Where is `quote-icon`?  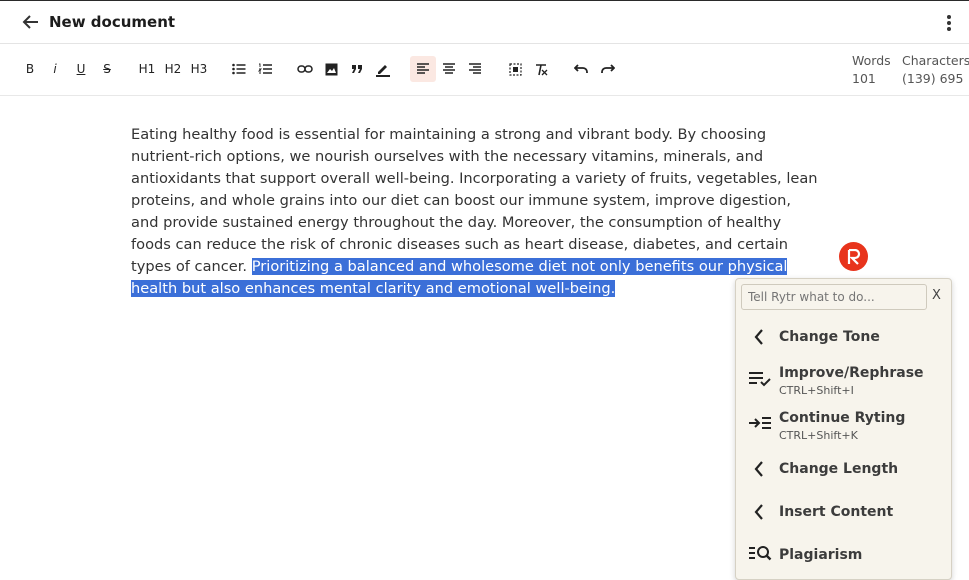
quote-icon is located at coordinates (357, 69).